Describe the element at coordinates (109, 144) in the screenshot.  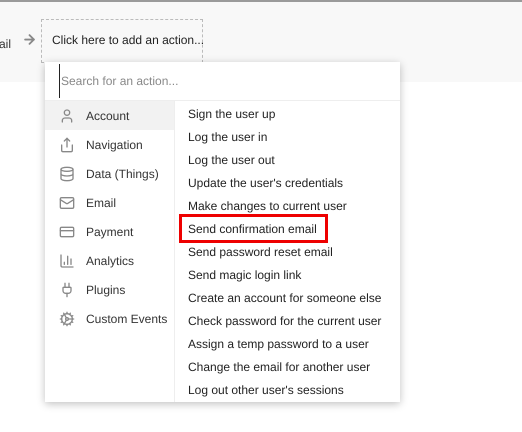
I see `category-item: Navigation` at that location.